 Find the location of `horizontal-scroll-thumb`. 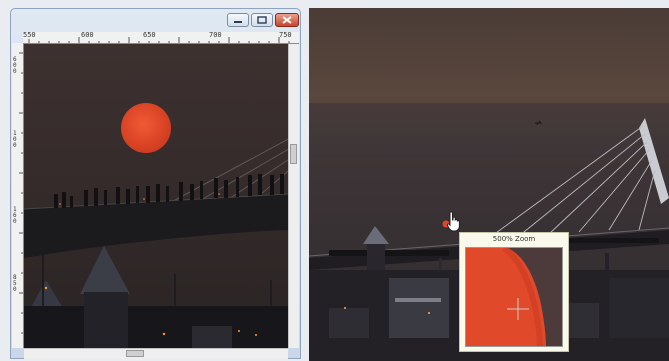

horizontal-scroll-thumb is located at coordinates (135, 353).